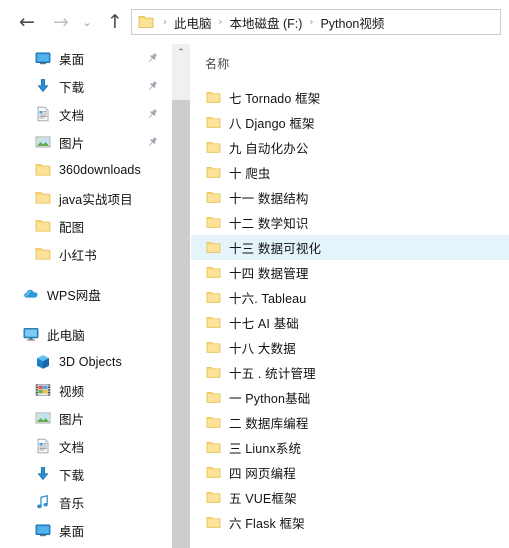 This screenshot has width=509, height=548. I want to click on recent-locations-button: ⌄, so click(87, 22).